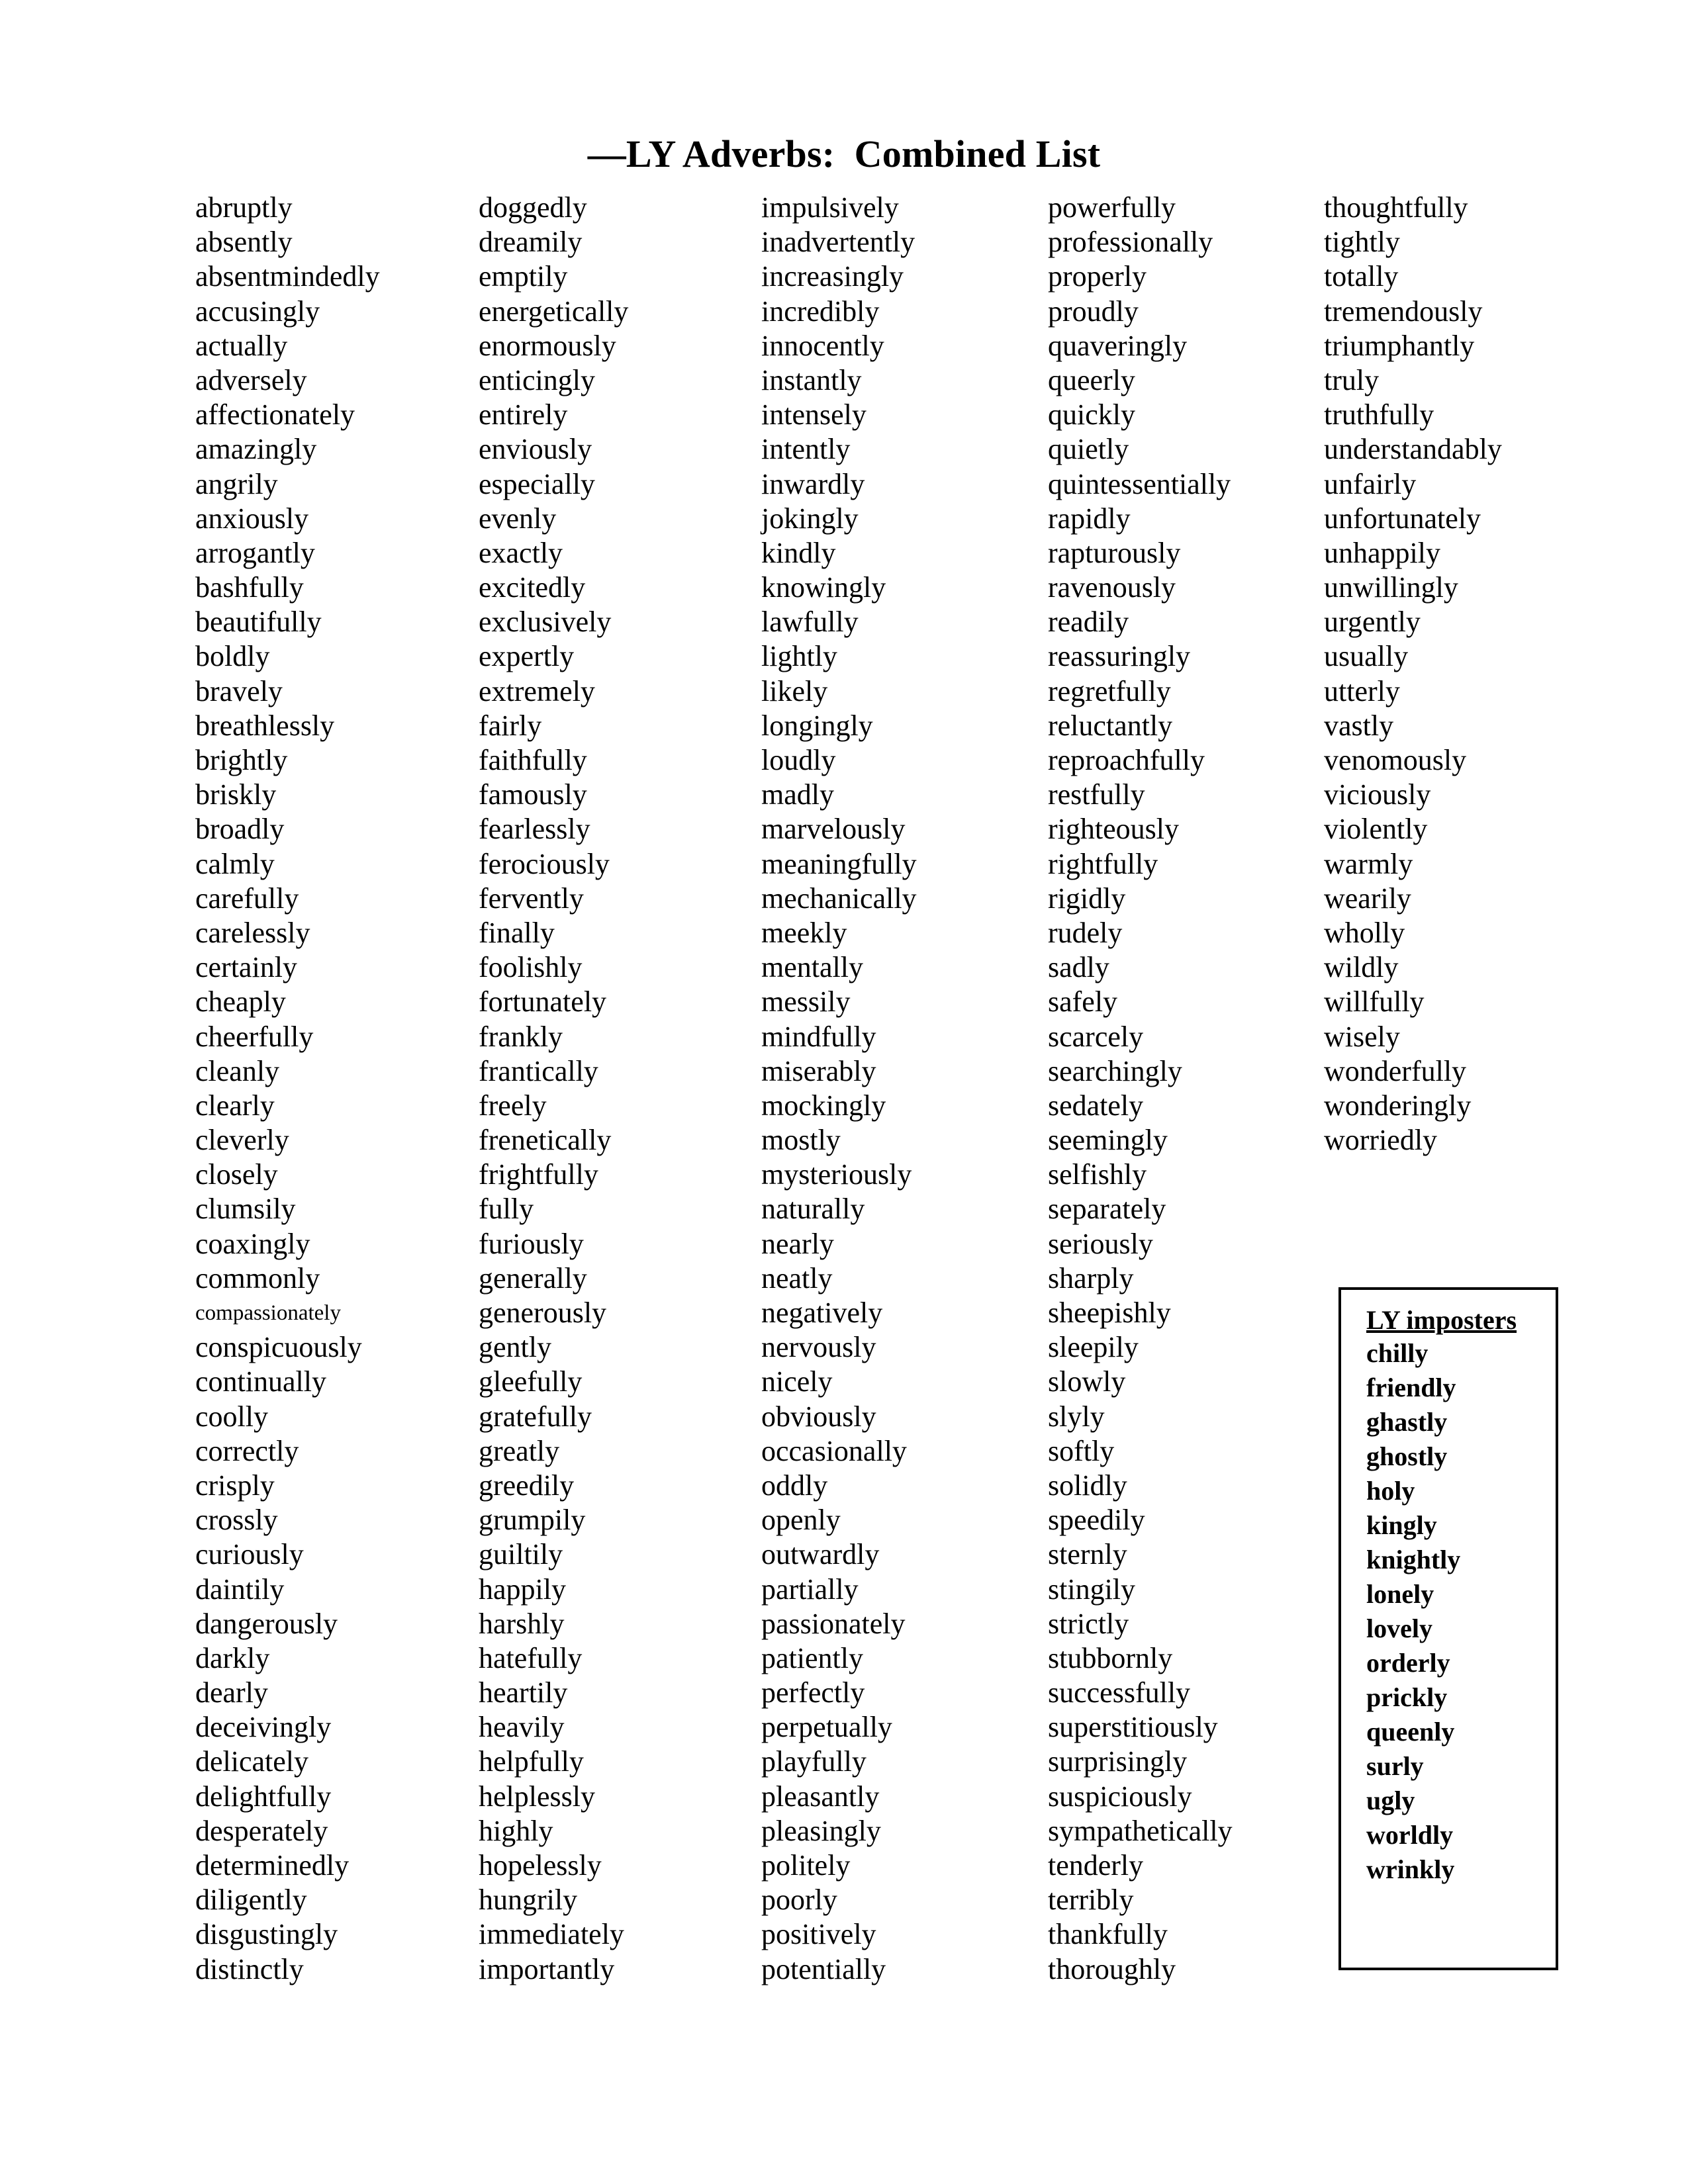 The width and height of the screenshot is (1688, 2184). Describe the element at coordinates (235, 863) in the screenshot. I see `adverb-word: calmly` at that location.